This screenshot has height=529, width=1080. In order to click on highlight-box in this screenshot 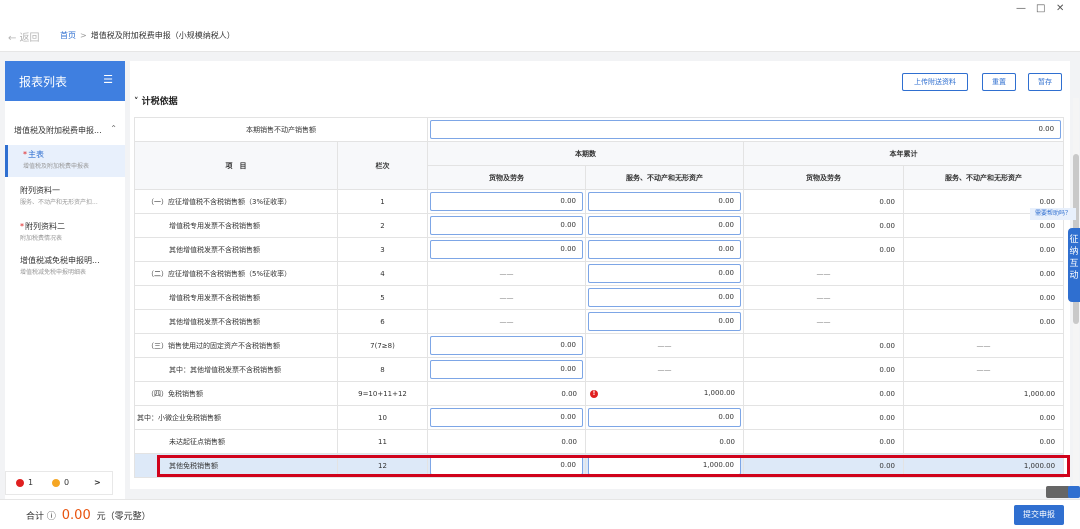, I will do `click(613, 466)`.